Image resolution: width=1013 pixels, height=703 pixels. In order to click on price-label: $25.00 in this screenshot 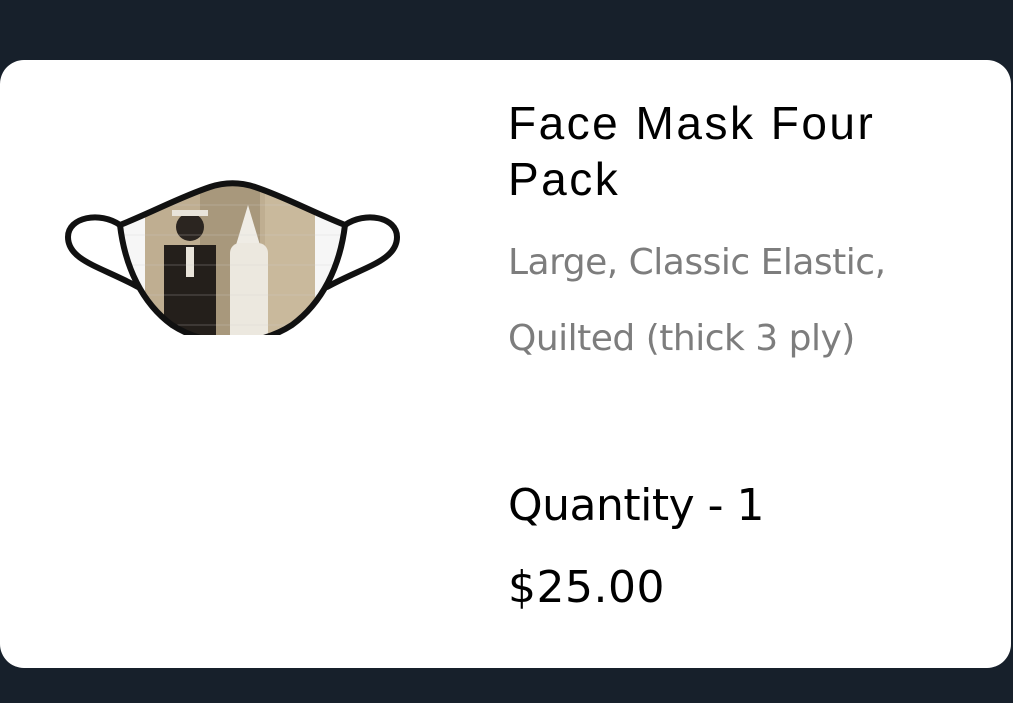, I will do `click(586, 587)`.